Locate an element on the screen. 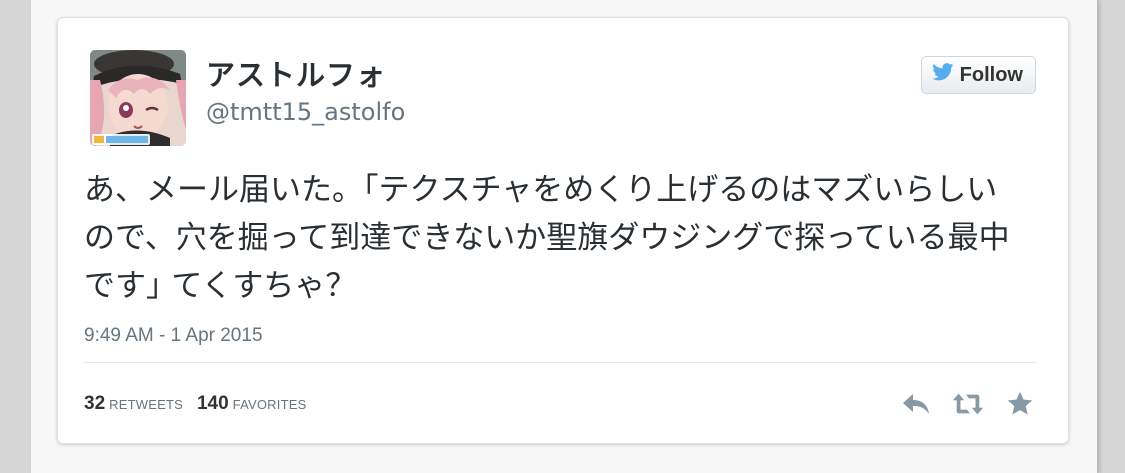 The image size is (1125, 473). display-name: アストルフォ is located at coordinates (296, 73).